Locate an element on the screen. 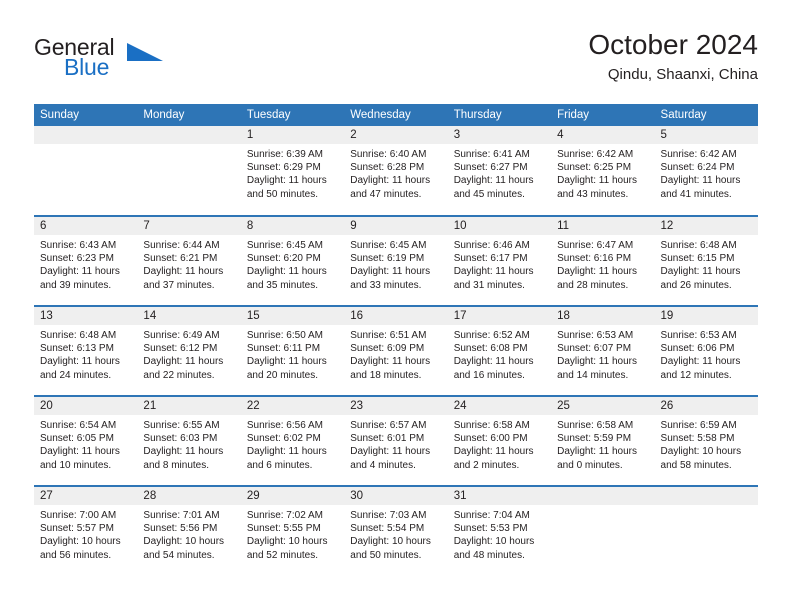  day-number is located at coordinates (603, 496).